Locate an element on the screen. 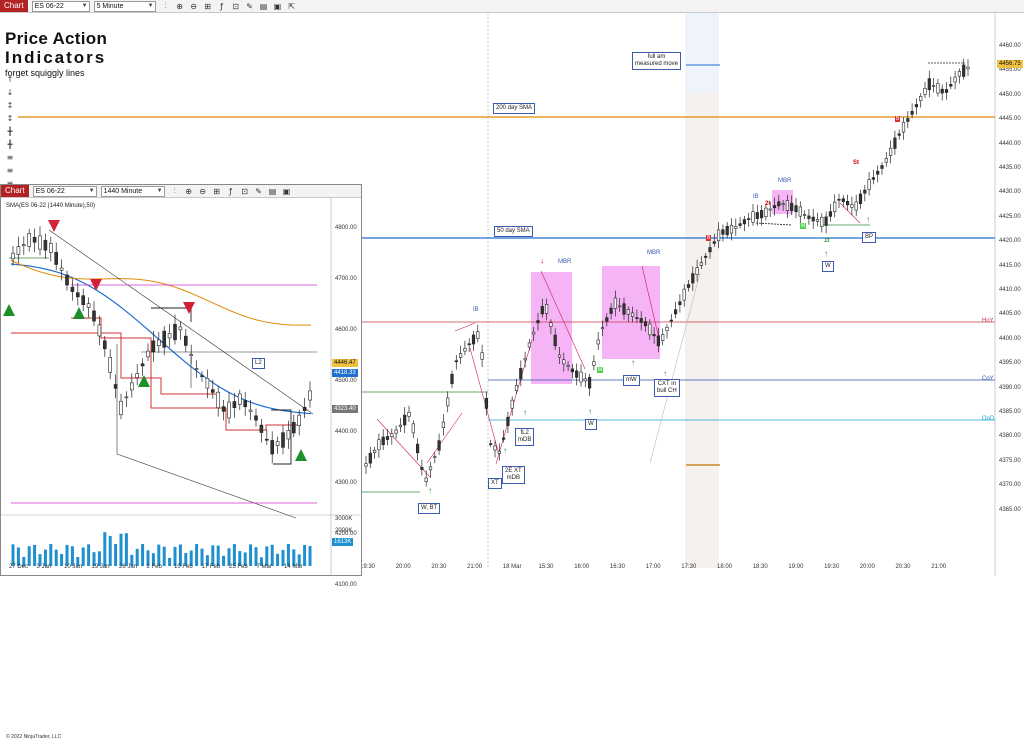 Image resolution: width=1024 pixels, height=740 pixels. bull-arrow-icon: ↑ is located at coordinates (430, 490).